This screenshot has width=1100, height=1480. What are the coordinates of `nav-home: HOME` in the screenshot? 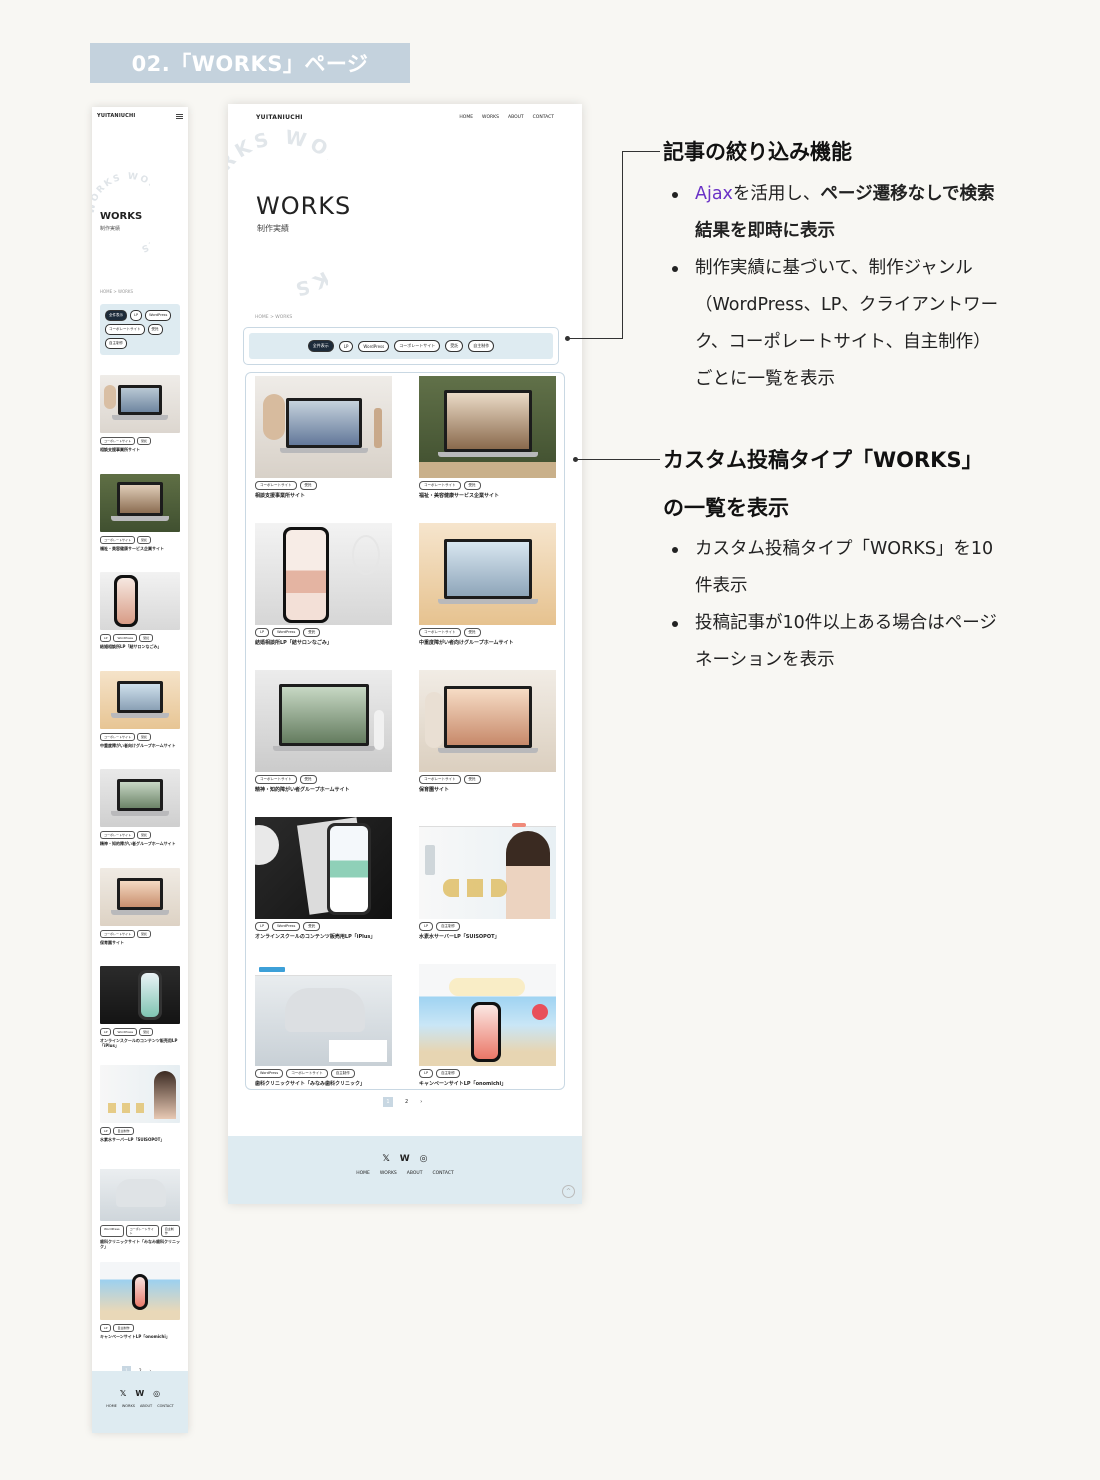 It's located at (466, 117).